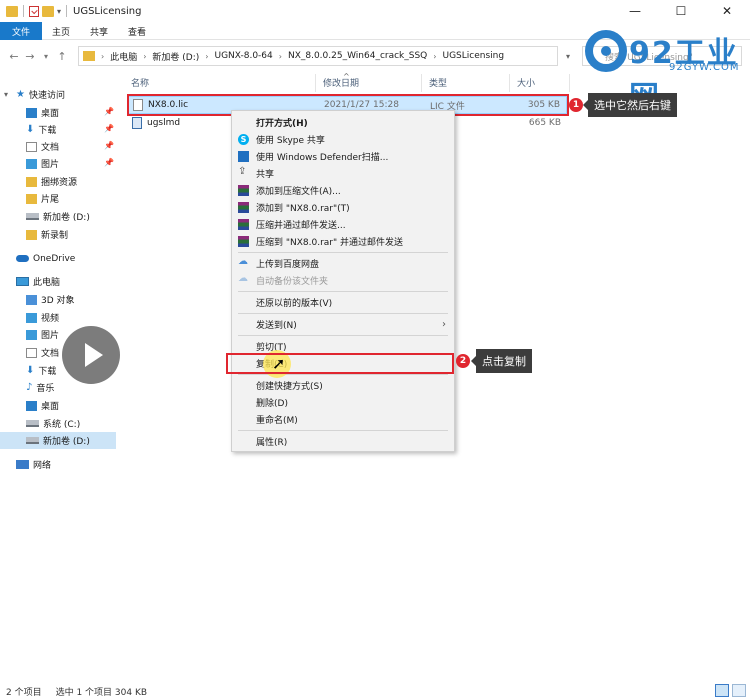 Image resolution: width=750 pixels, height=700 pixels. I want to click on tab-view: 查看, so click(137, 31).